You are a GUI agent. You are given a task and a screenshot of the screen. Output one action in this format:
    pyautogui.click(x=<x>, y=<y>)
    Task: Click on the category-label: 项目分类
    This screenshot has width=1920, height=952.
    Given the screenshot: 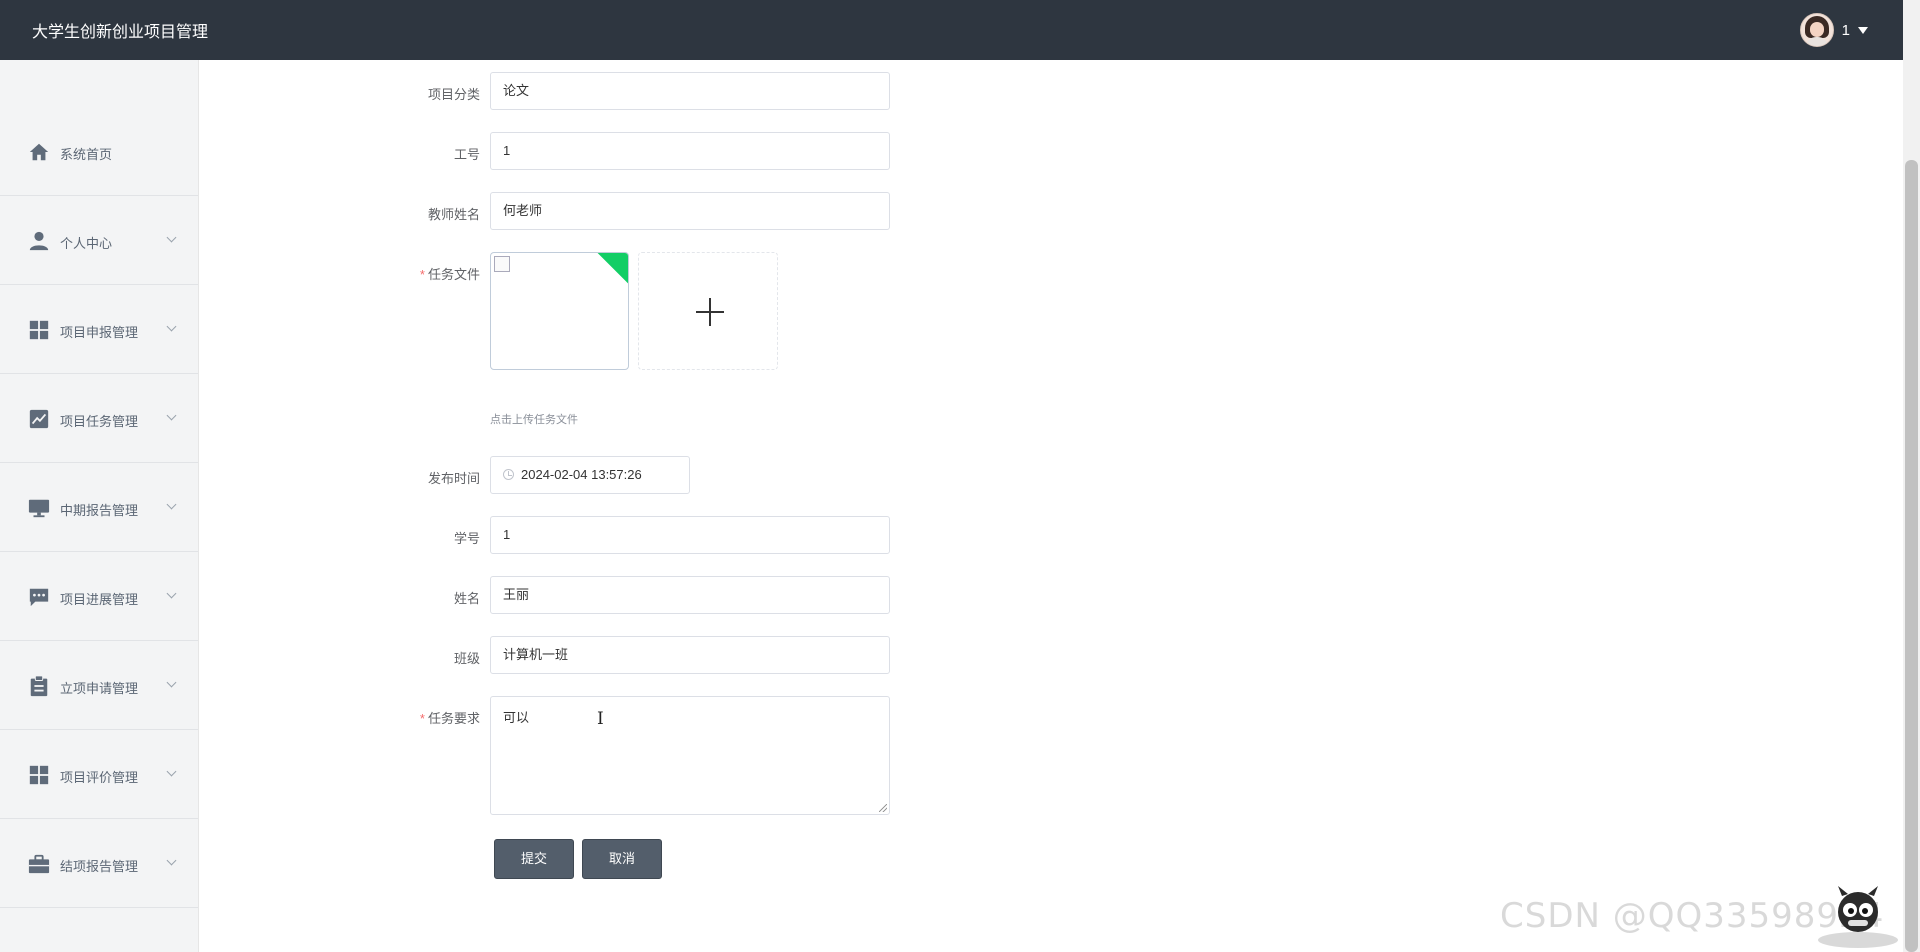 What is the action you would take?
    pyautogui.click(x=453, y=94)
    